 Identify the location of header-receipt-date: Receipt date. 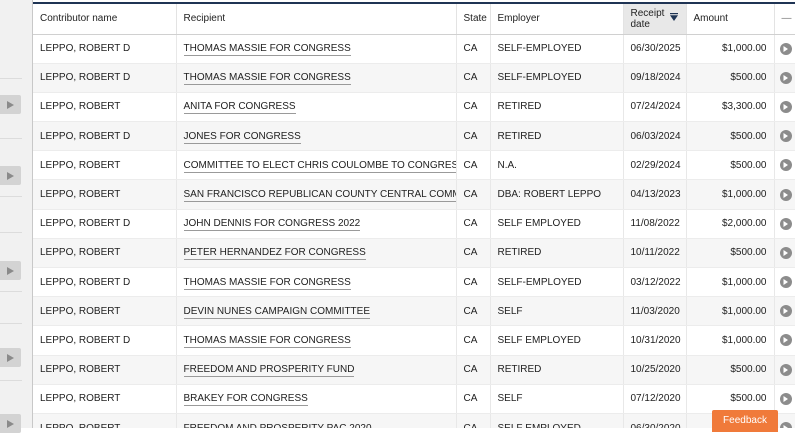
(655, 19).